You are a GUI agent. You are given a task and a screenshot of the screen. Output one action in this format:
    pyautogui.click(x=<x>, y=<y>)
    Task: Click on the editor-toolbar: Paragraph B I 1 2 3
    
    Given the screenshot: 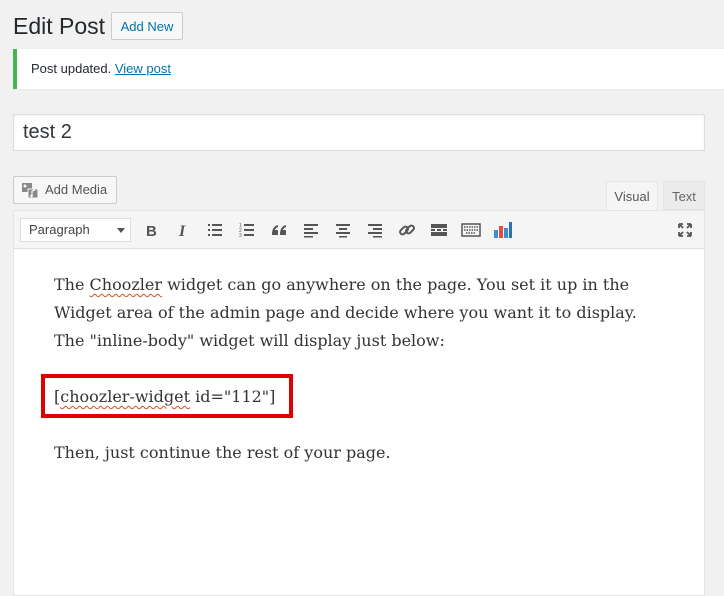 What is the action you would take?
    pyautogui.click(x=359, y=230)
    